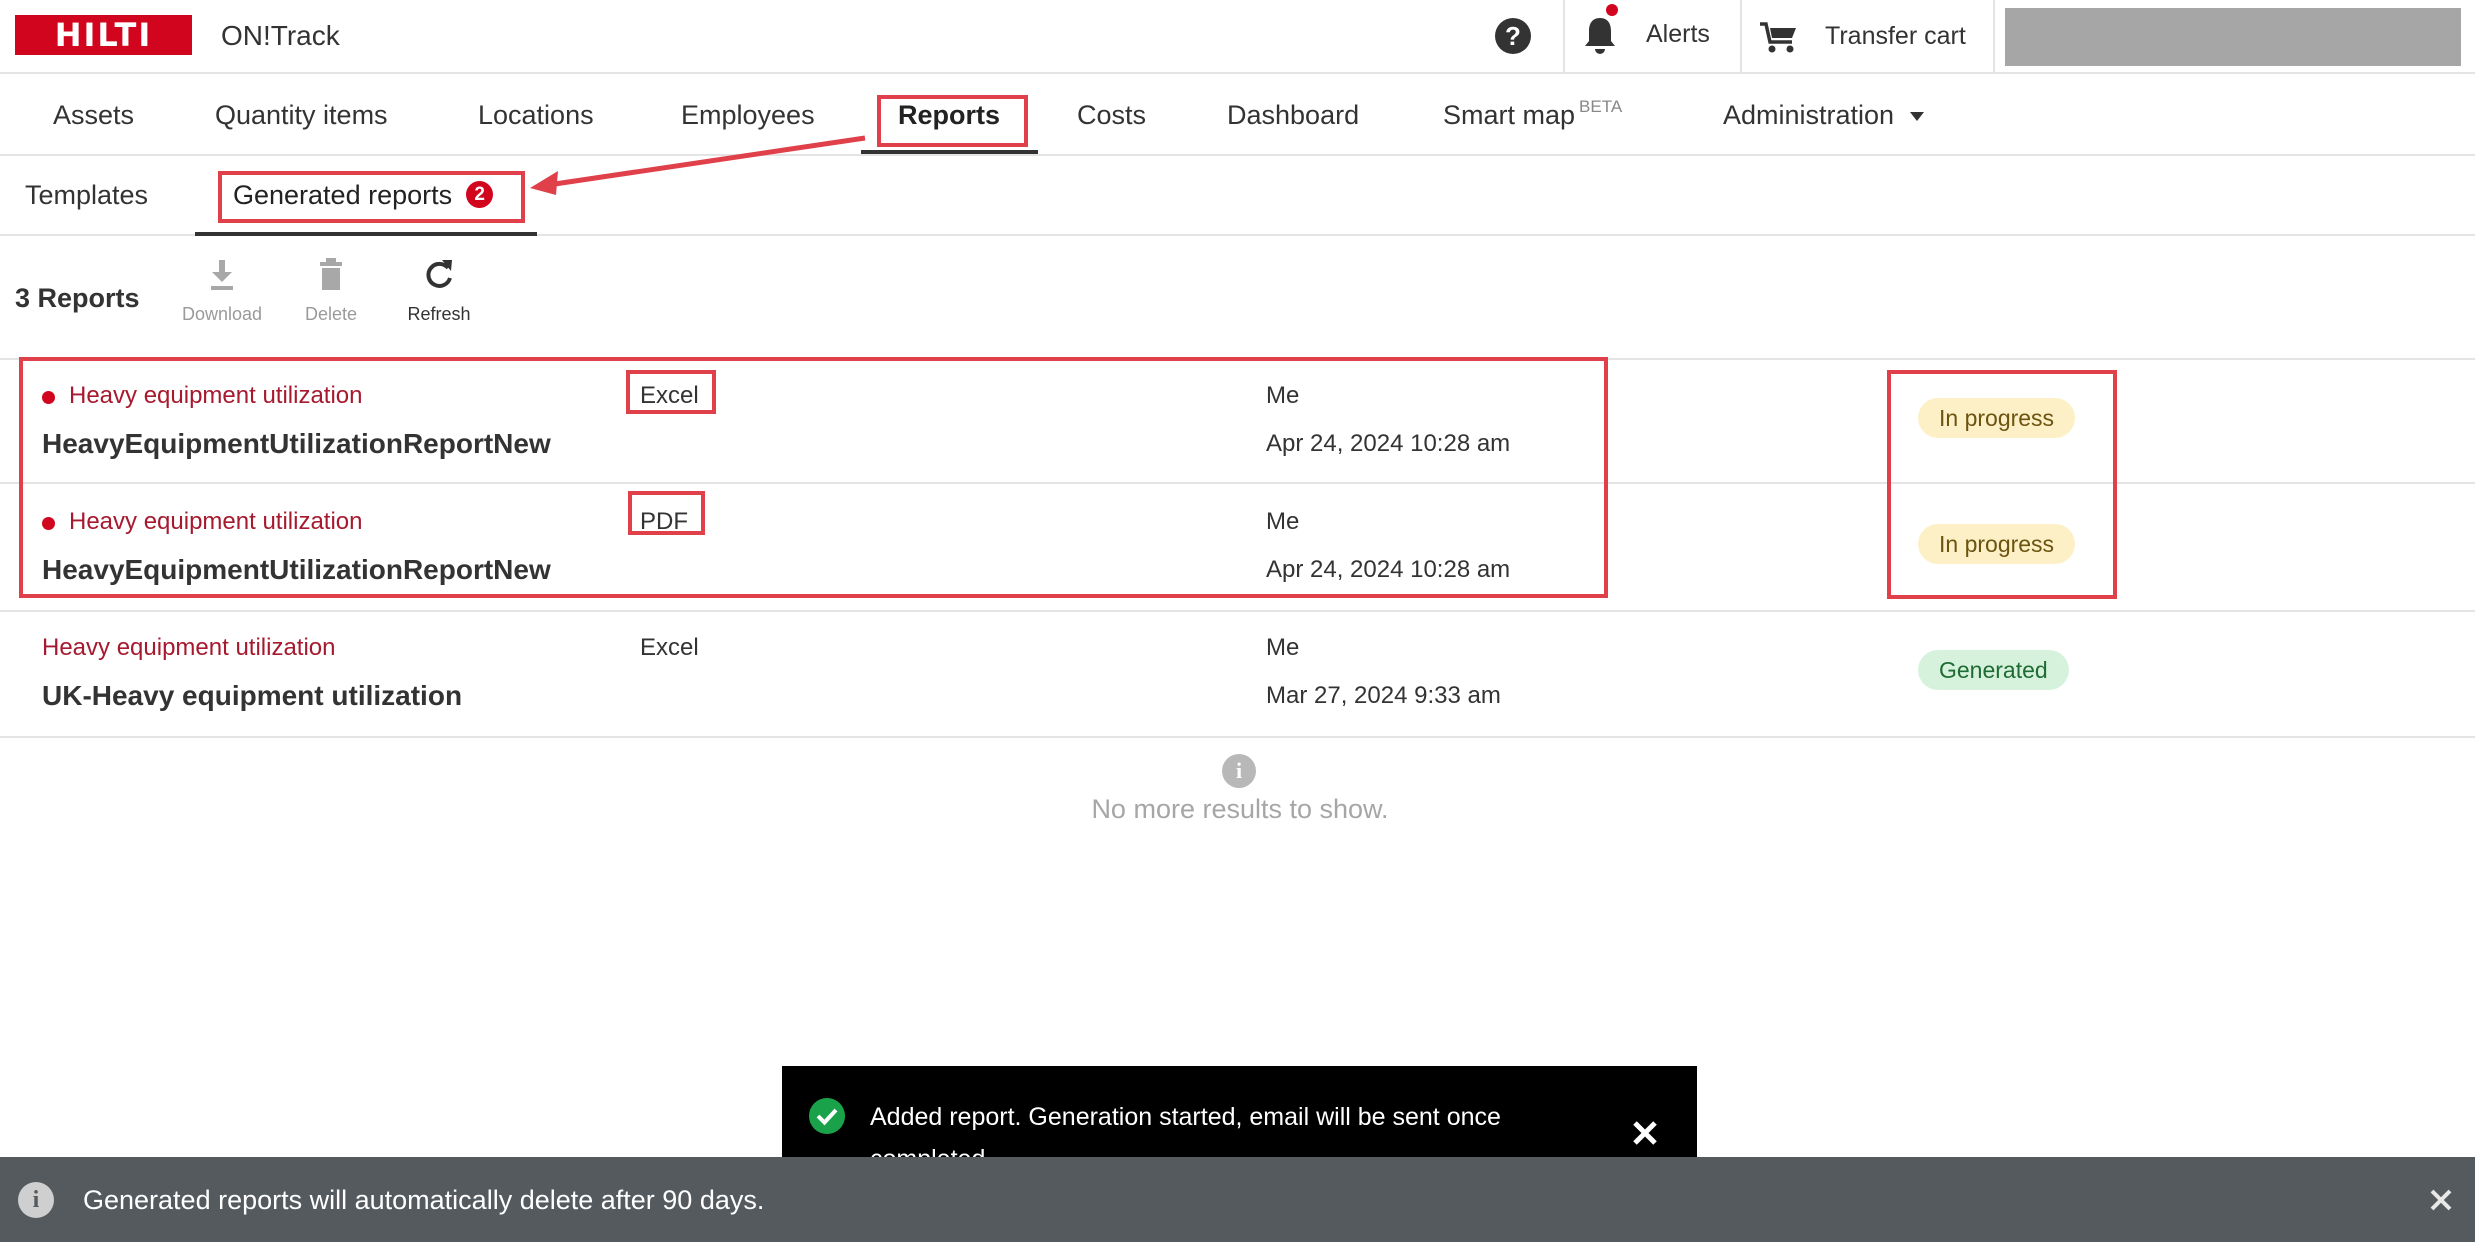  I want to click on reports-sub-navigation: Templates Generated reports 2, so click(1237, 196).